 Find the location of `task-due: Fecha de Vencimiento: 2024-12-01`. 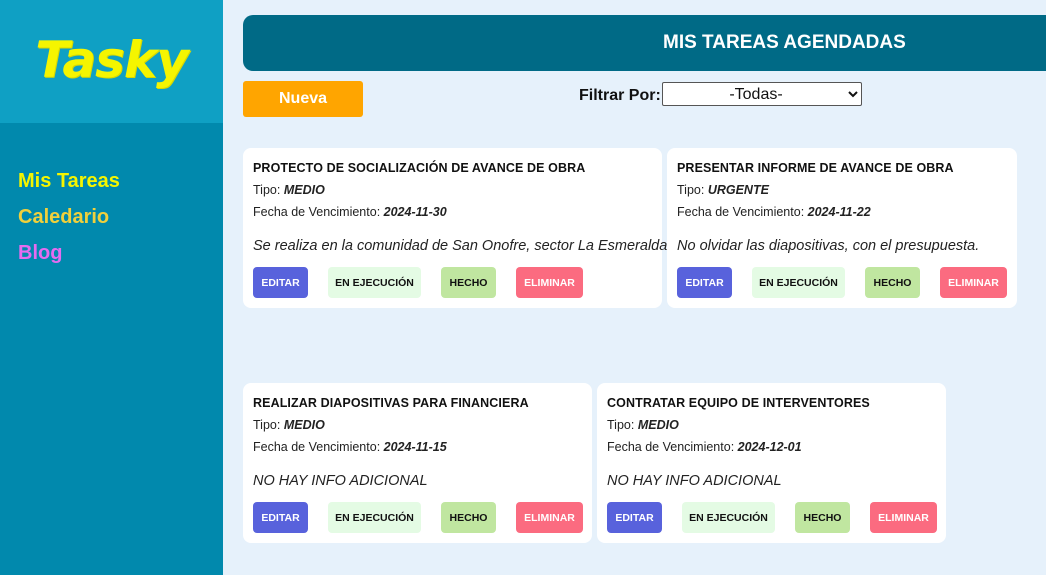

task-due: Fecha de Vencimiento: 2024-12-01 is located at coordinates (771, 450).